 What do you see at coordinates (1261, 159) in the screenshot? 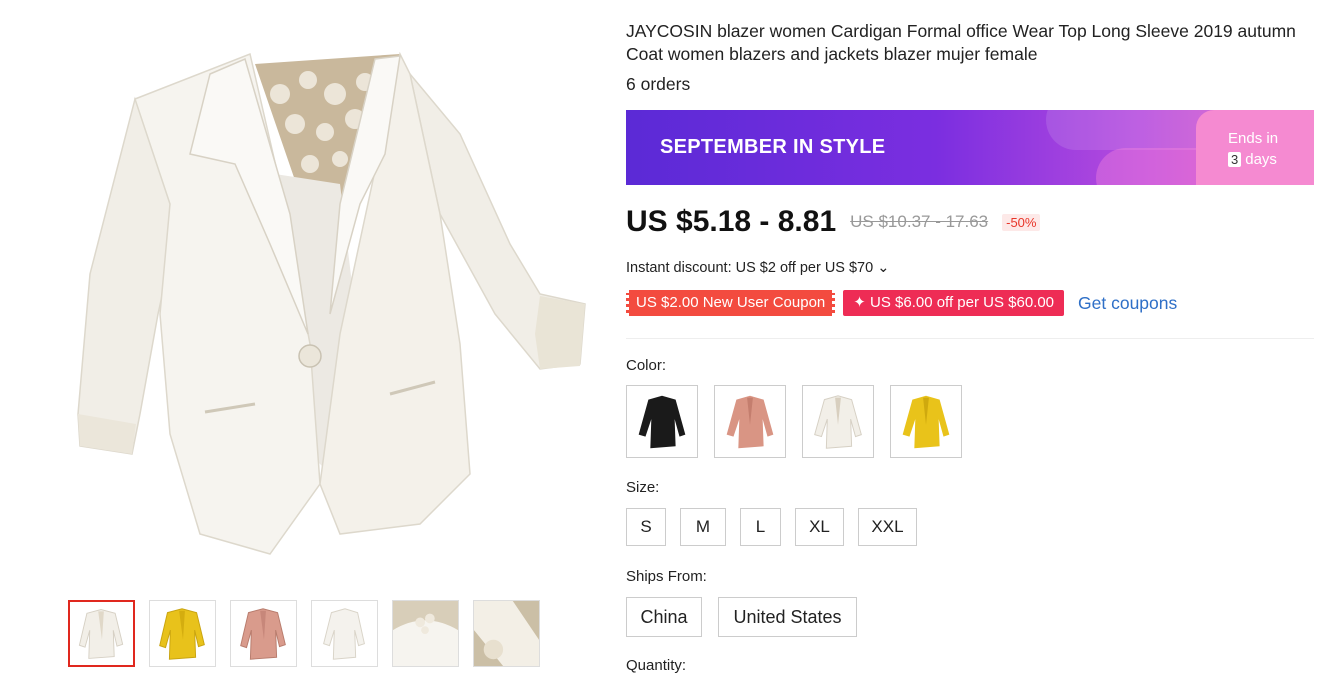
I see `countdown-days-label: days` at bounding box center [1261, 159].